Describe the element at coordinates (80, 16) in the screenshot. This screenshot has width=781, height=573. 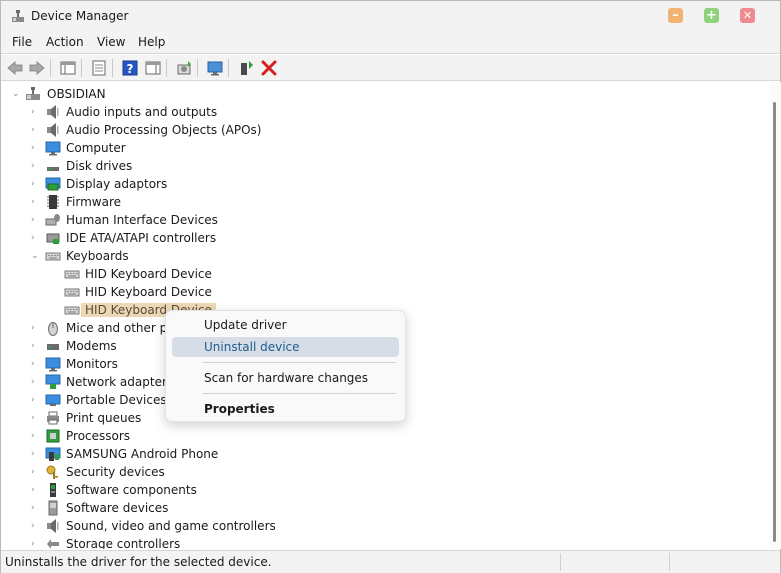
I see `window-title: Device Manager` at that location.